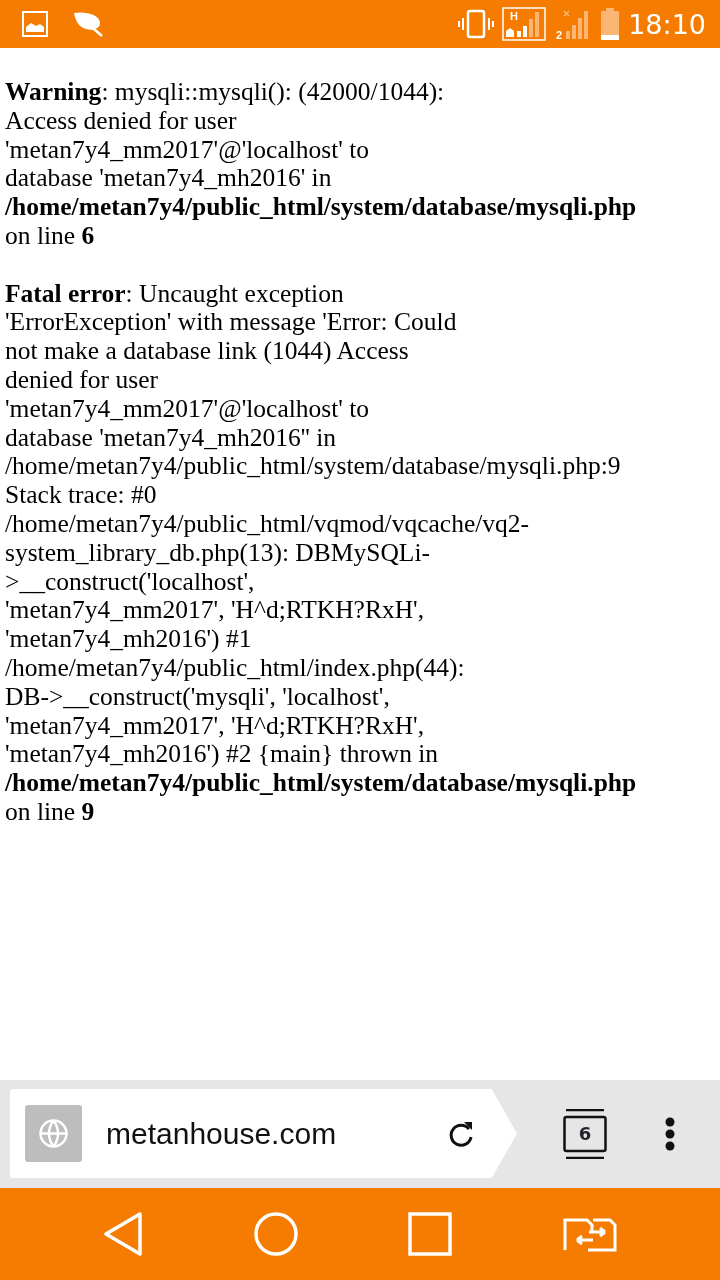 The image size is (720, 1280). What do you see at coordinates (589, 1234) in the screenshot?
I see `sim-switch-icon` at bounding box center [589, 1234].